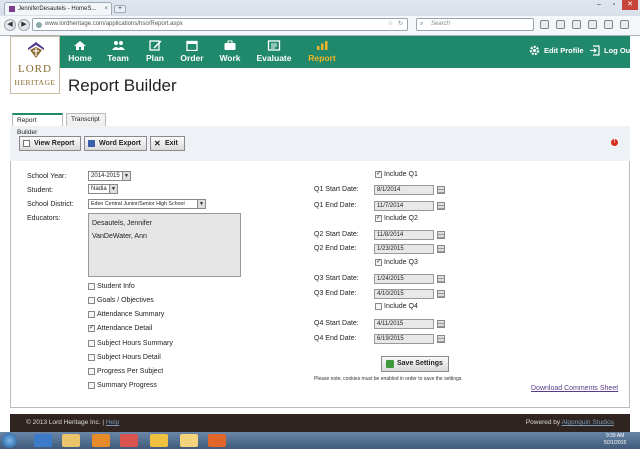 This screenshot has height=449, width=640. Describe the element at coordinates (164, 223) in the screenshot. I see `educator-item: Desautels, Jennifer` at that location.